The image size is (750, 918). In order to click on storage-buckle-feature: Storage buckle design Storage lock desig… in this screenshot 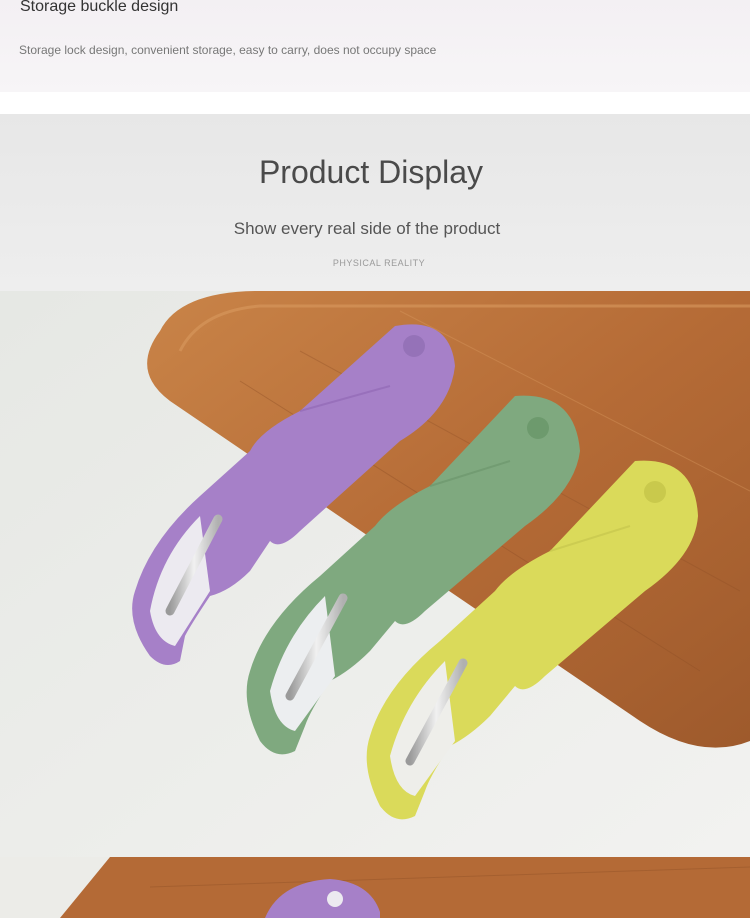, I will do `click(375, 46)`.